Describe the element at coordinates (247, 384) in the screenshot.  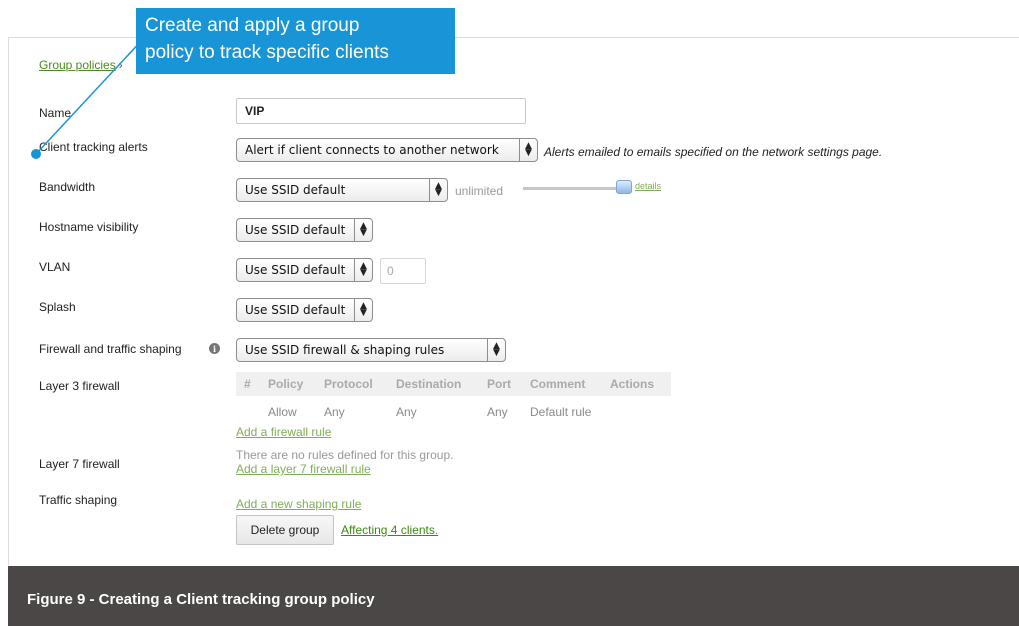
I see `table-header-cell: #` at that location.